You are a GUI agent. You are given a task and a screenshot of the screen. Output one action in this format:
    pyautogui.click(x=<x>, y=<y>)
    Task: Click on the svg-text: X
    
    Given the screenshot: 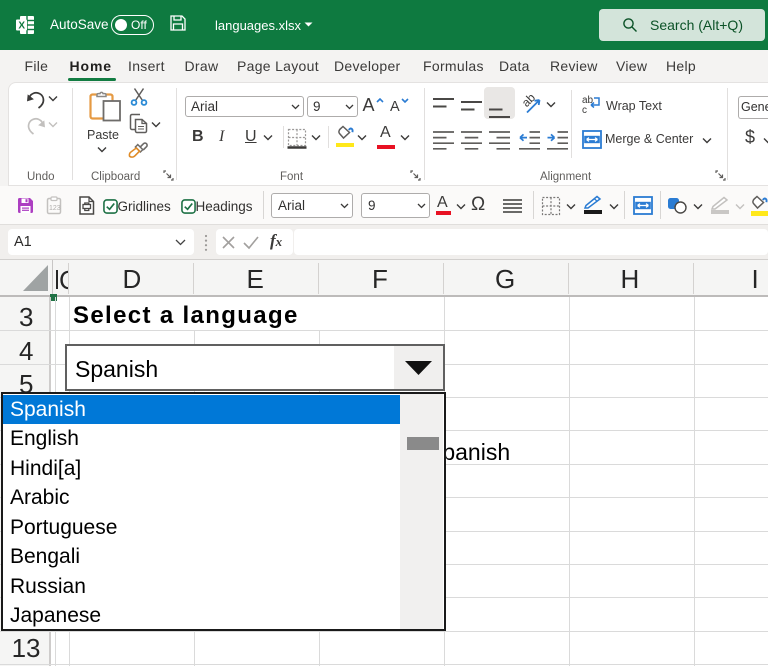 What is the action you would take?
    pyautogui.click(x=21, y=26)
    